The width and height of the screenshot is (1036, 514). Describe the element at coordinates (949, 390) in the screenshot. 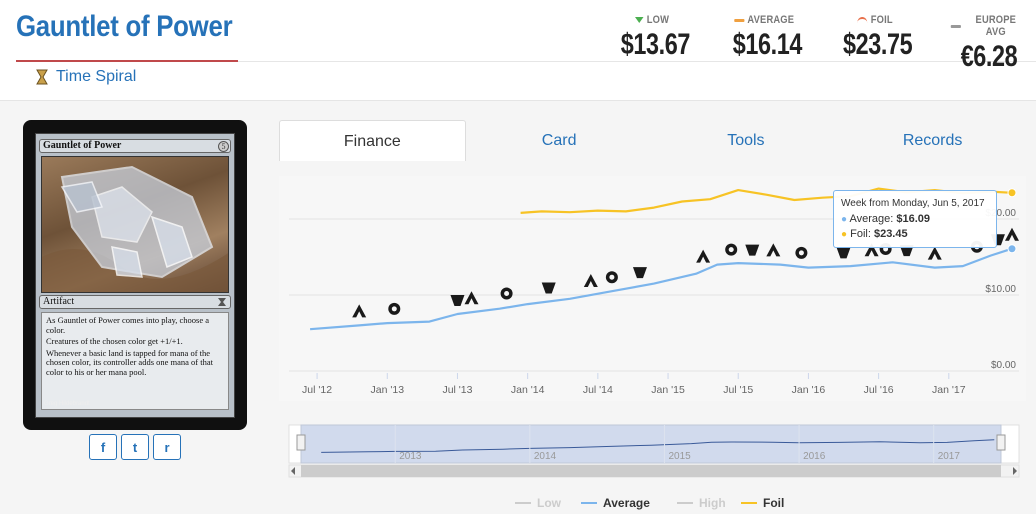

I see `x-tick-label: Jan '17` at that location.